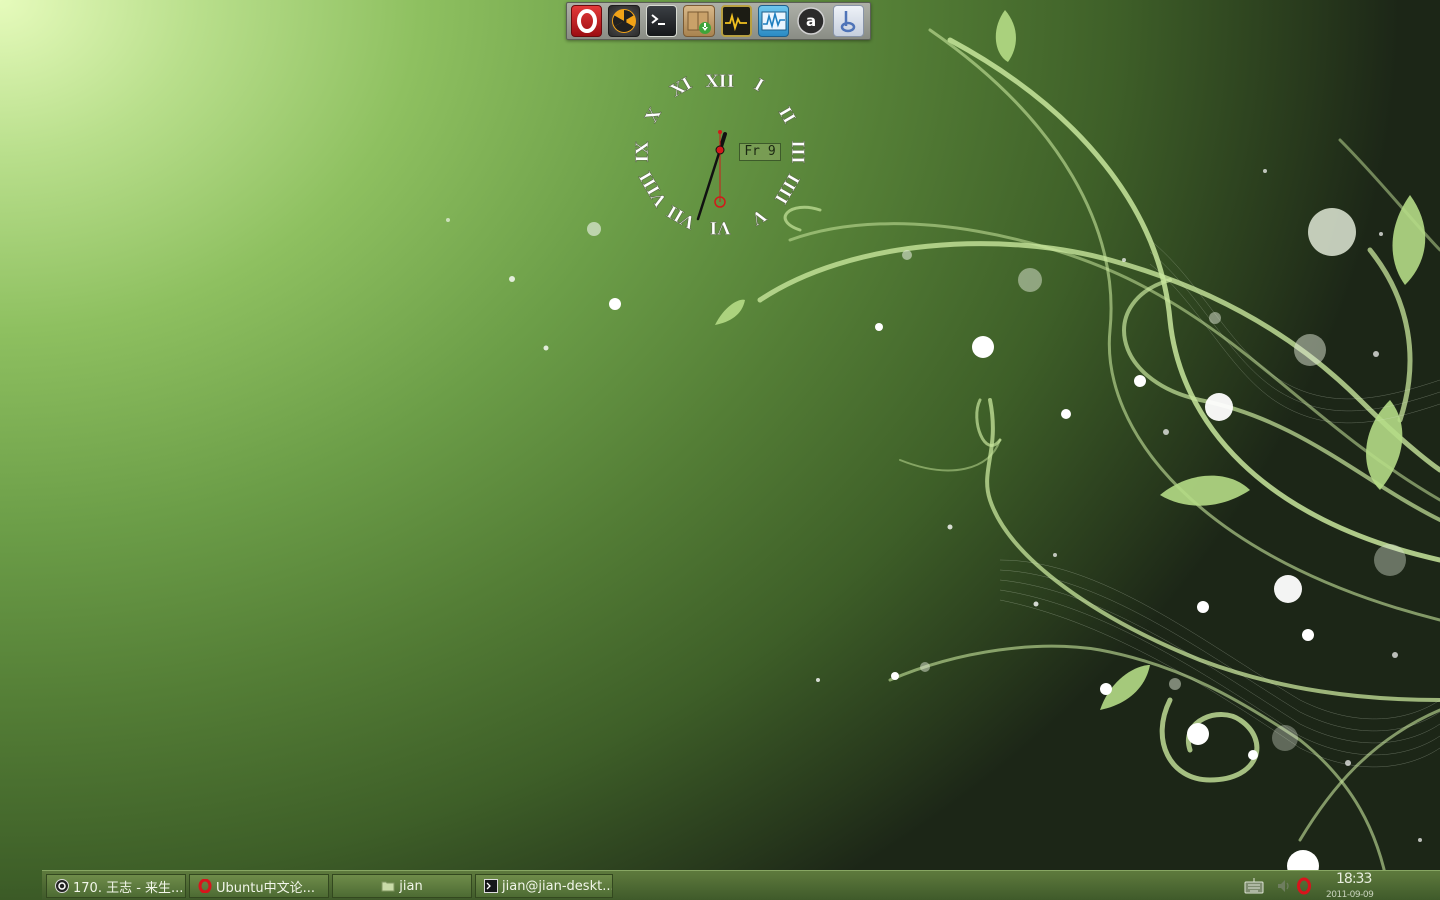 The image size is (1440, 900). I want to click on svg-text: a, so click(811, 21).